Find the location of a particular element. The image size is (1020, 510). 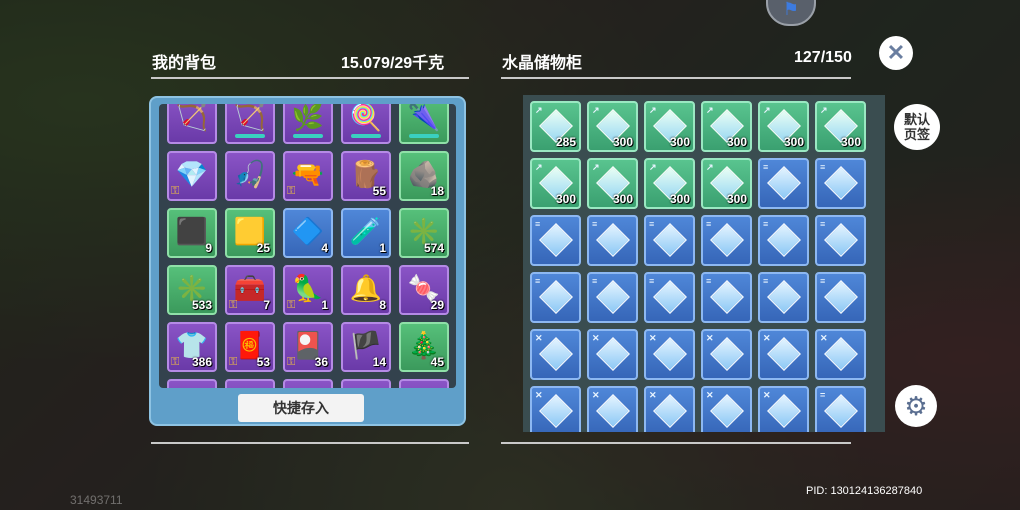

backpack-slot: ✳️ 574 is located at coordinates (424, 233).